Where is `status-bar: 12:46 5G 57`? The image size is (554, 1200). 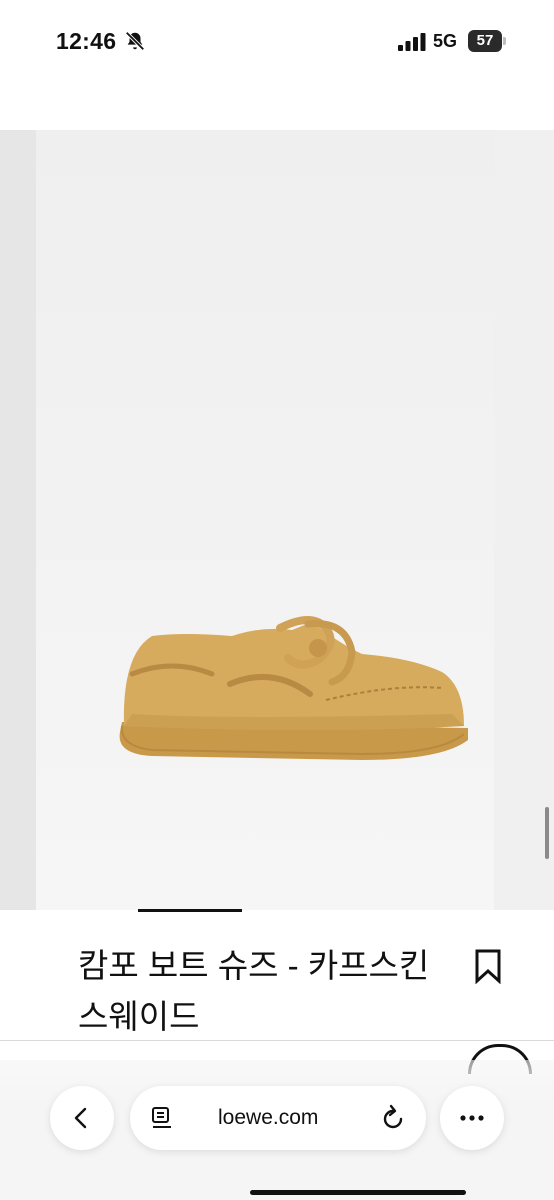
status-bar: 12:46 5G 57 is located at coordinates (277, 42).